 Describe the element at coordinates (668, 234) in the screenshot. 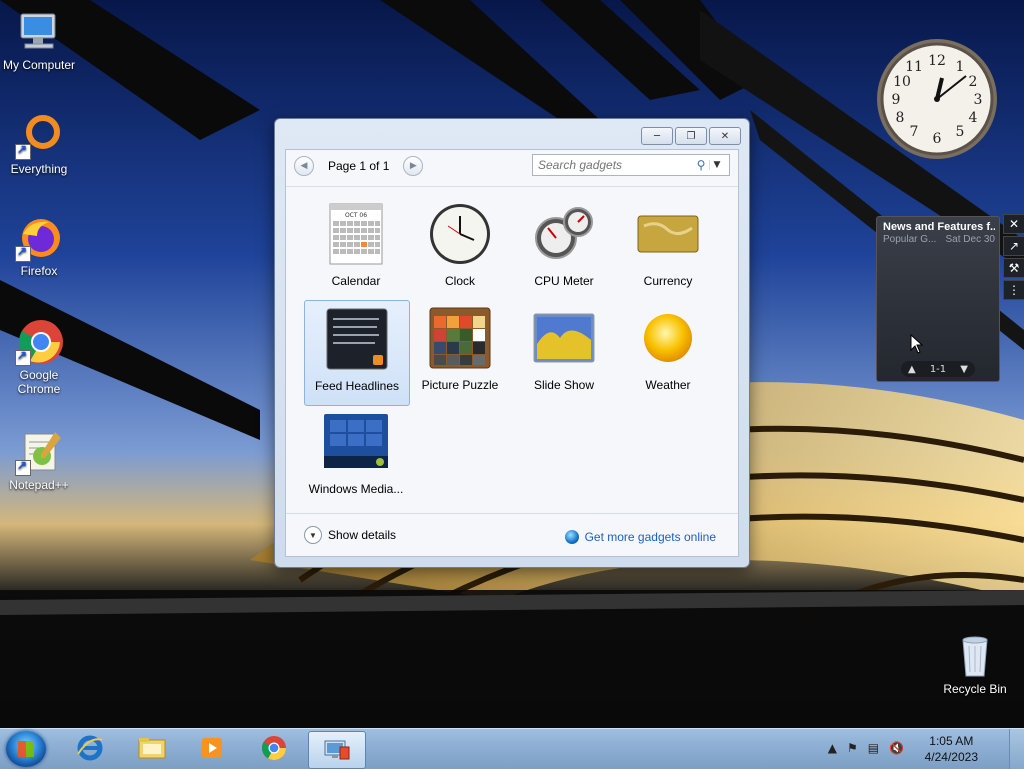

I see `currency-gadget-icon` at that location.